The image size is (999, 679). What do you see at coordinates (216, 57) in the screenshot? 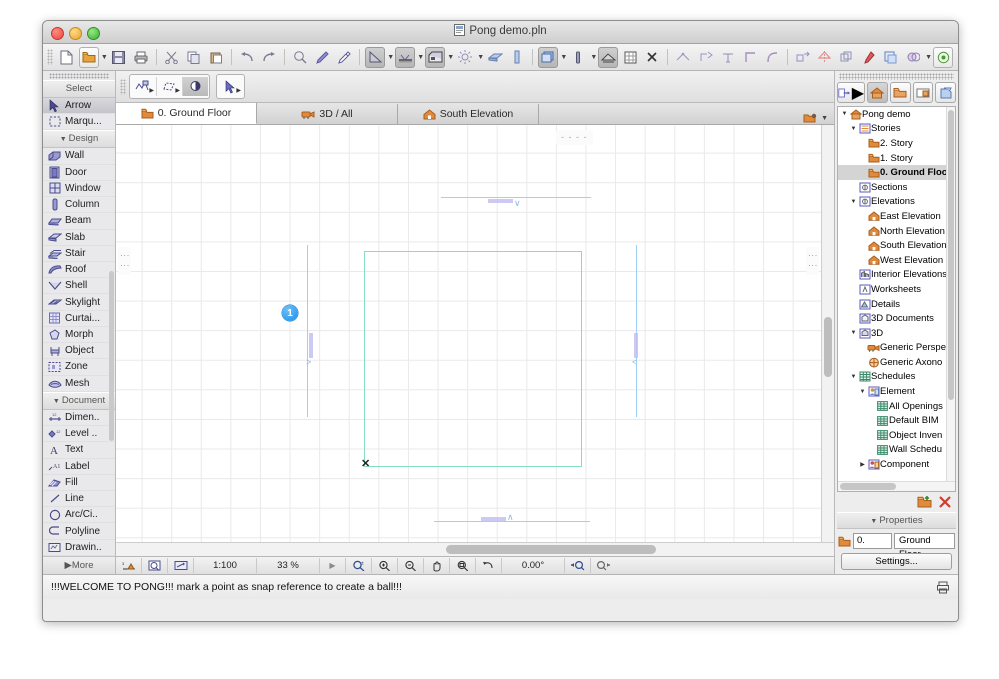
I see `paste-icon` at bounding box center [216, 57].